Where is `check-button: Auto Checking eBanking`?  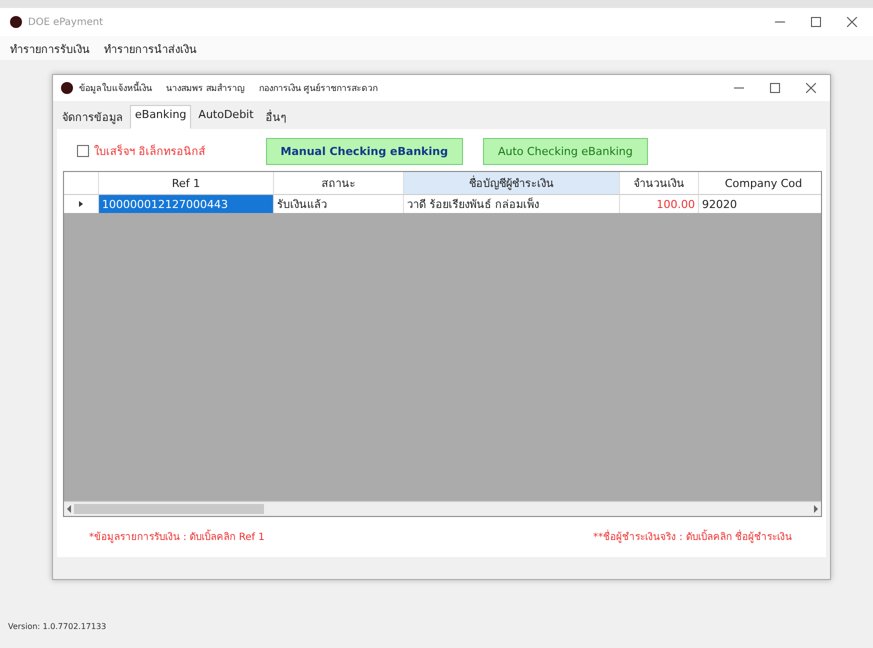 check-button: Auto Checking eBanking is located at coordinates (565, 151).